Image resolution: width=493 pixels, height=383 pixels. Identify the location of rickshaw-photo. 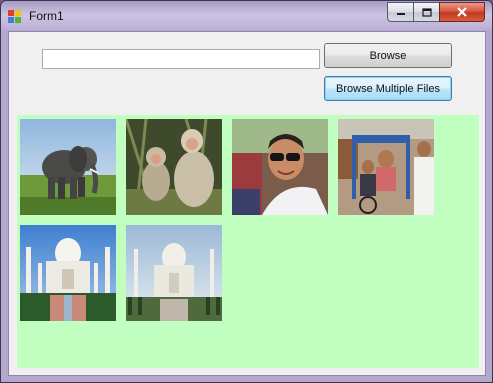
(386, 167).